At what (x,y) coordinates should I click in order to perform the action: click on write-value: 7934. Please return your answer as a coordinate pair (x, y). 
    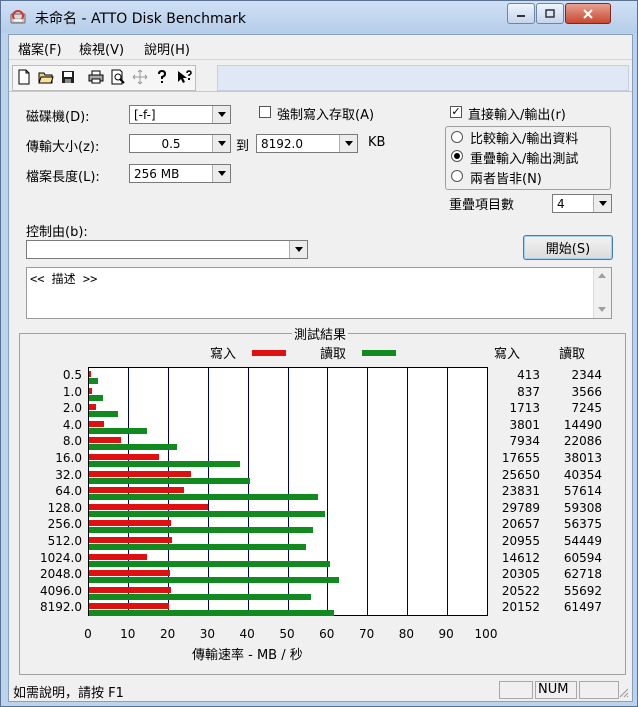
    Looking at the image, I should click on (524, 441).